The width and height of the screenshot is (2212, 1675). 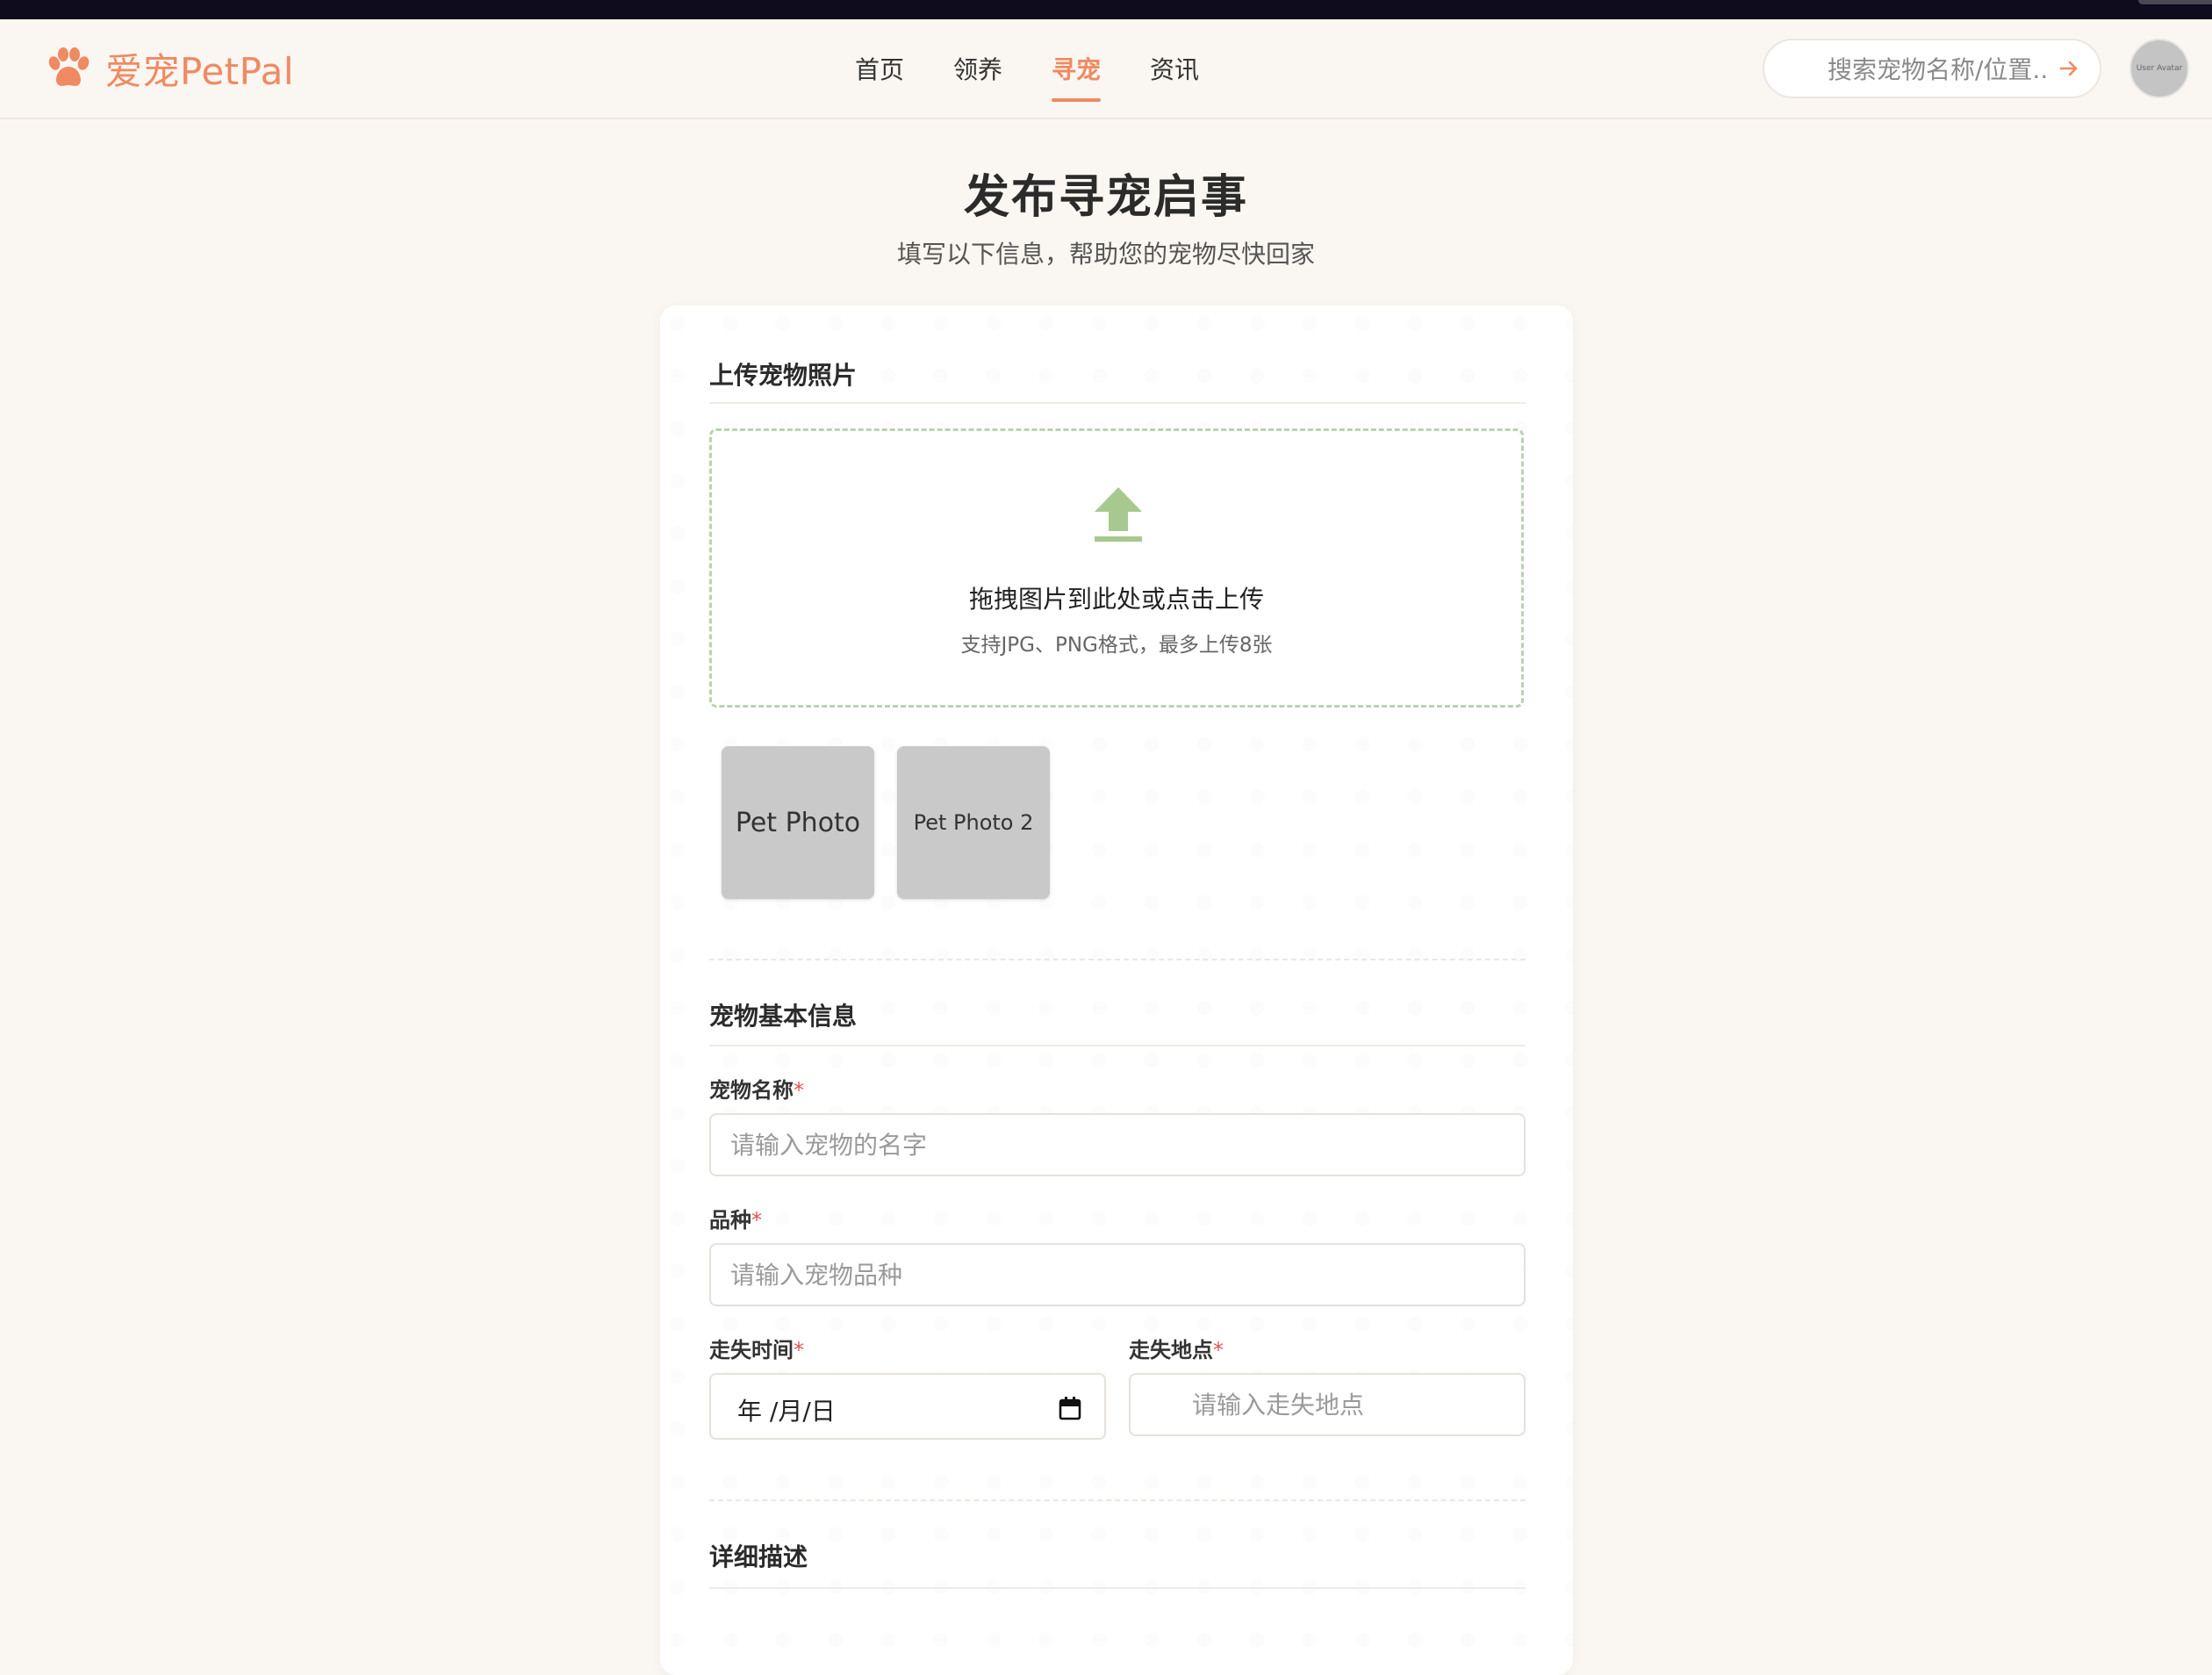 I want to click on breed-label: 品种*, so click(x=735, y=1218).